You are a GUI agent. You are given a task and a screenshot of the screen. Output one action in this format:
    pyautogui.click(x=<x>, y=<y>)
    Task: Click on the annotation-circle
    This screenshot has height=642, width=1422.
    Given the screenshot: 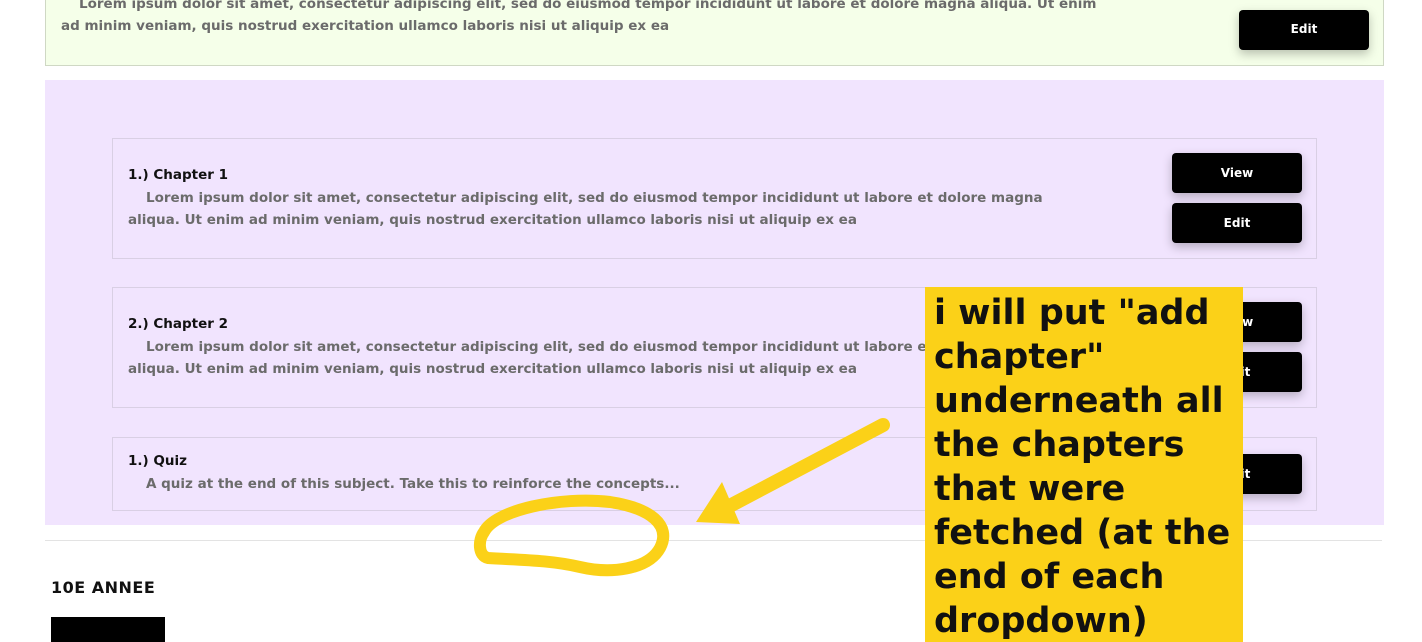 What is the action you would take?
    pyautogui.click(x=571, y=535)
    